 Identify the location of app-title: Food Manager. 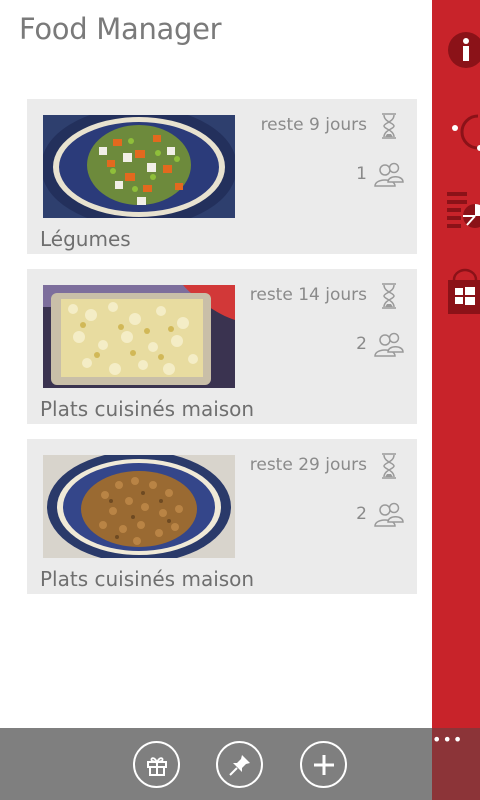
(120, 29).